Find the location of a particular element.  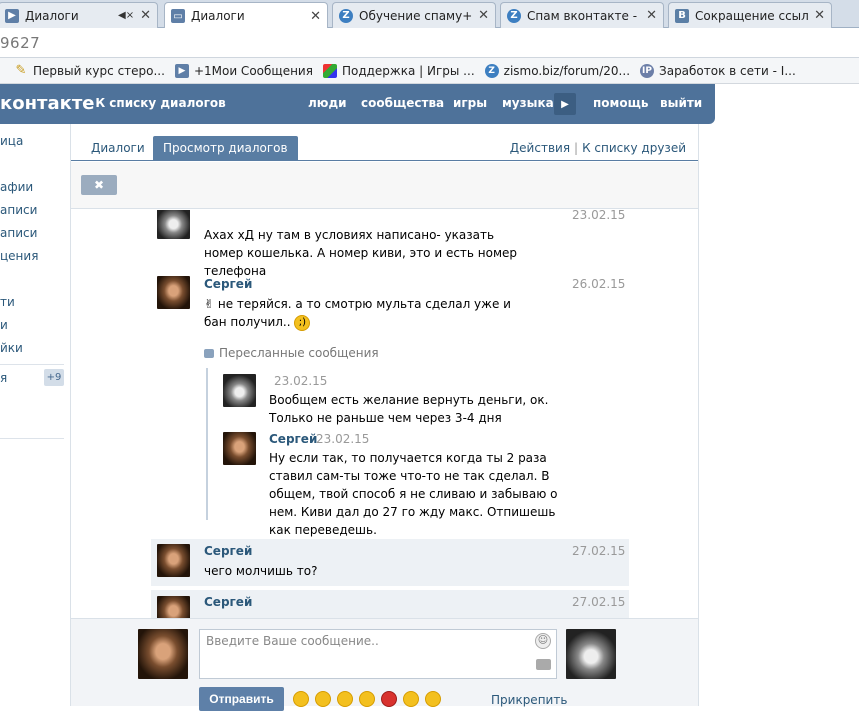

ip-icon: IP is located at coordinates (647, 70).